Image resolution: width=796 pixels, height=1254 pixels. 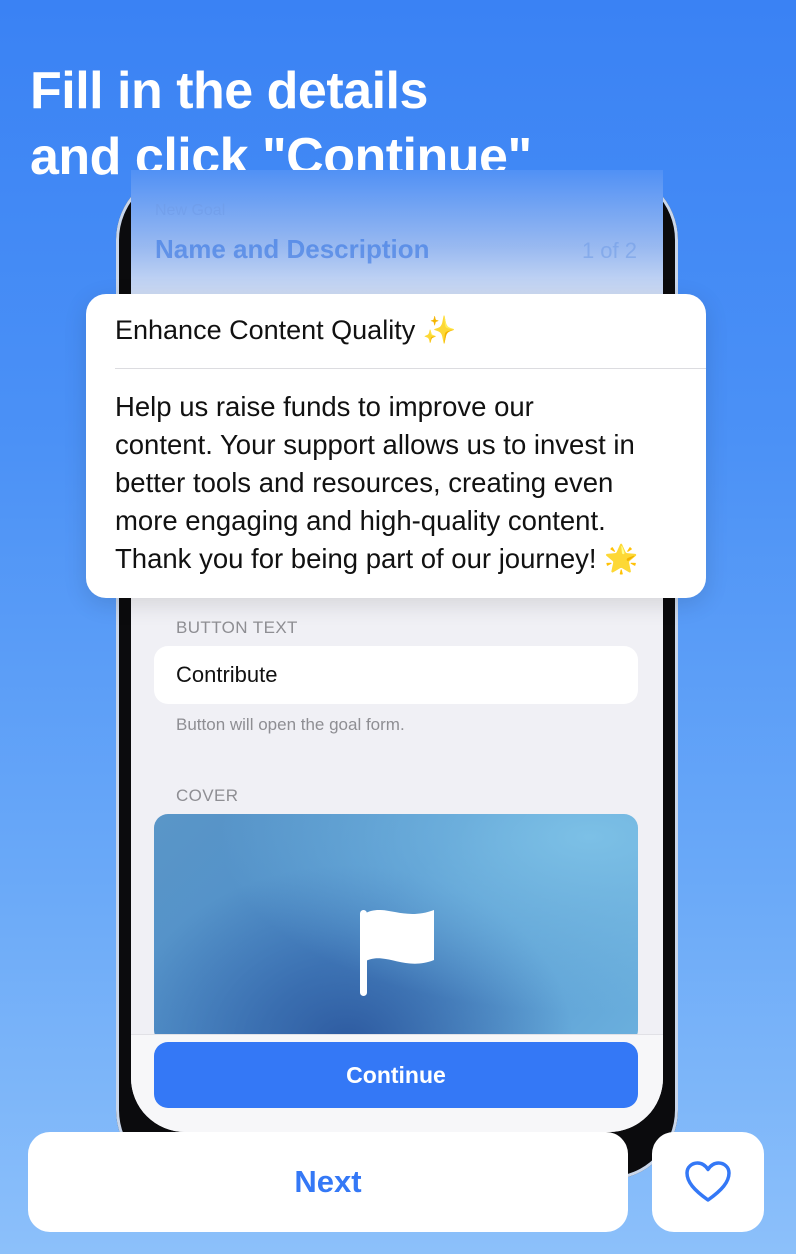 I want to click on heart-icon, so click(x=708, y=1181).